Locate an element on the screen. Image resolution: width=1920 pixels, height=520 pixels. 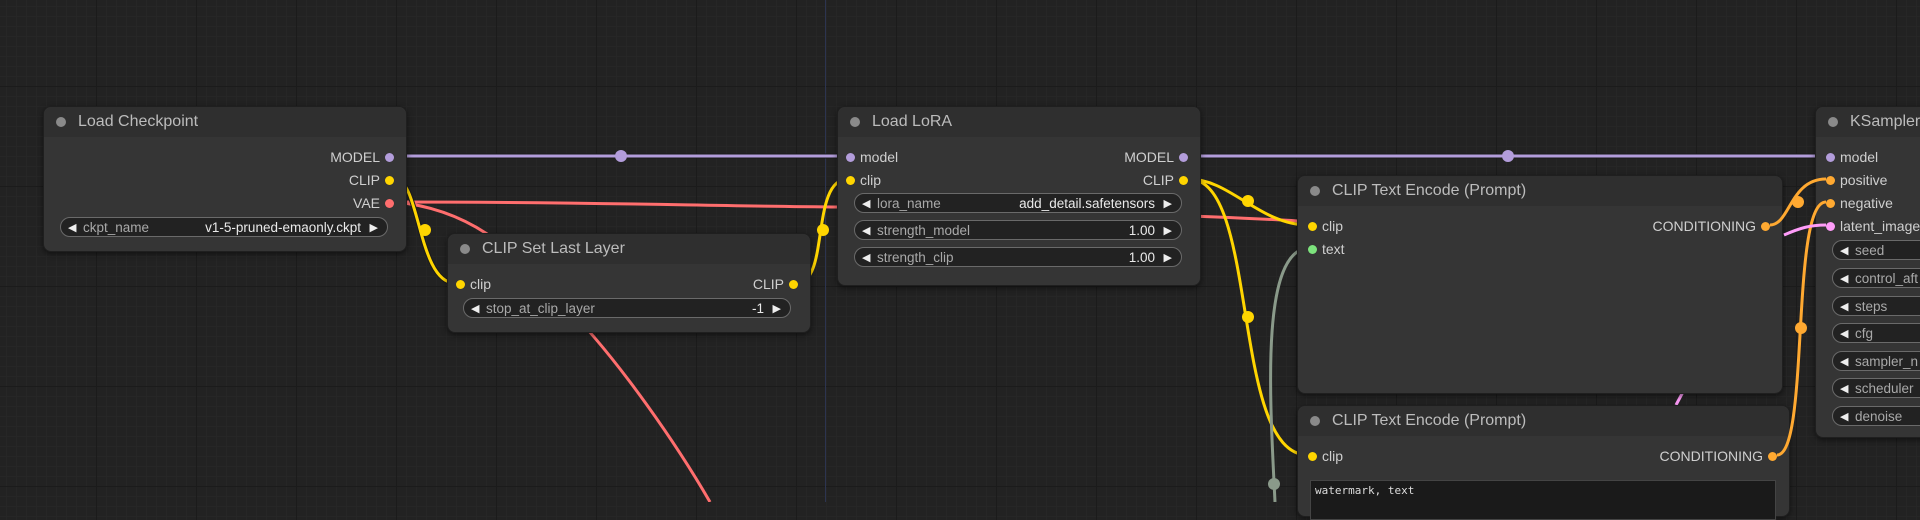
input-label: clip is located at coordinates (1333, 456).